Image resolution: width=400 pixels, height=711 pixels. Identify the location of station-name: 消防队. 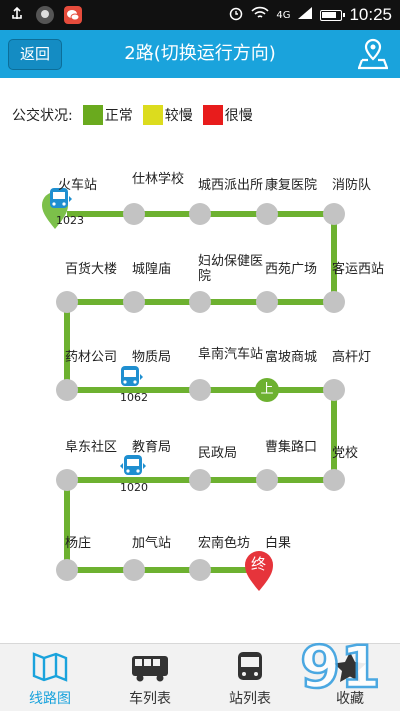
(351, 185).